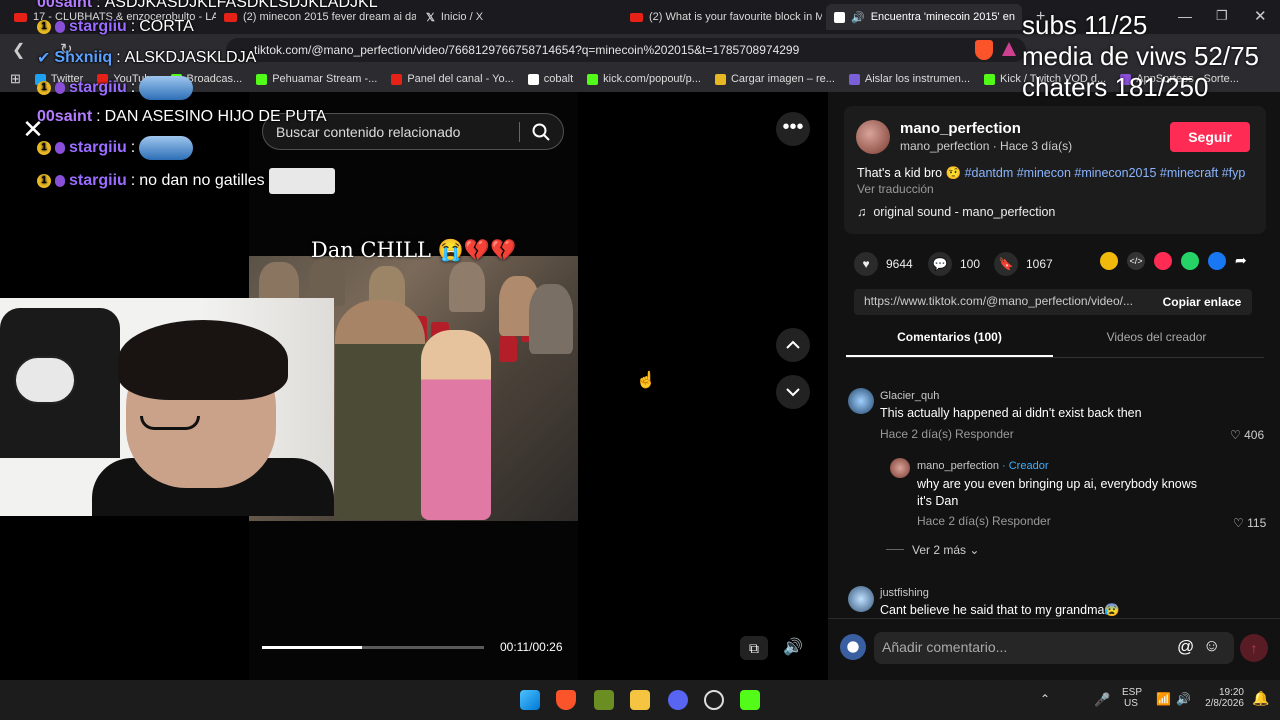 The image size is (1280, 720). I want to click on minecraft-launcher-icon, so click(604, 700).